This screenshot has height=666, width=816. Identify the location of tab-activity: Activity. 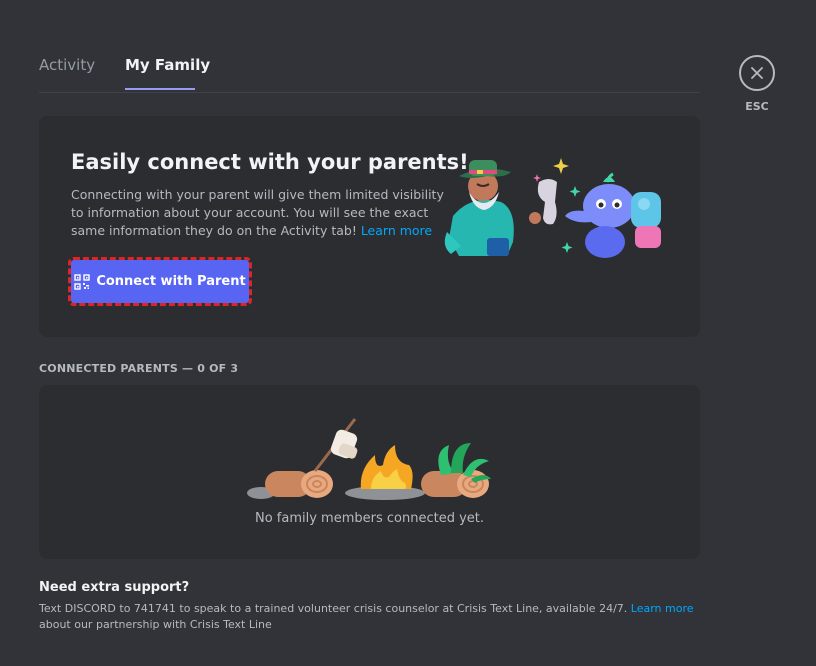
(67, 65).